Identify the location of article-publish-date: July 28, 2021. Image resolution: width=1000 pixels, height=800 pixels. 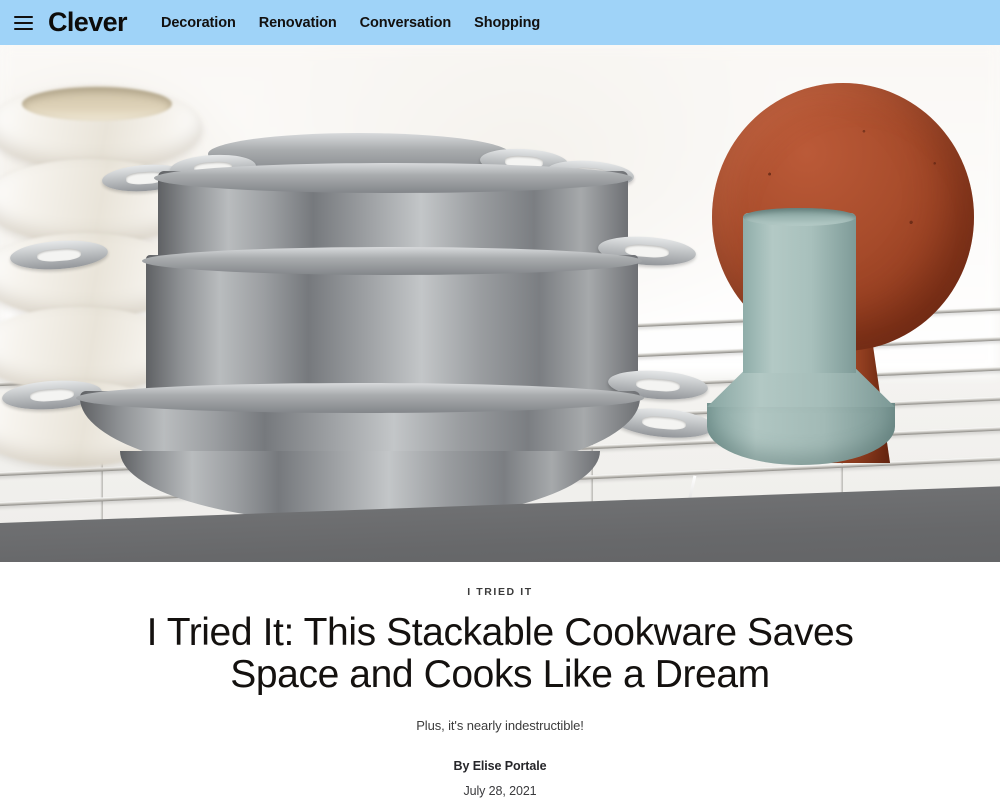
(500, 791).